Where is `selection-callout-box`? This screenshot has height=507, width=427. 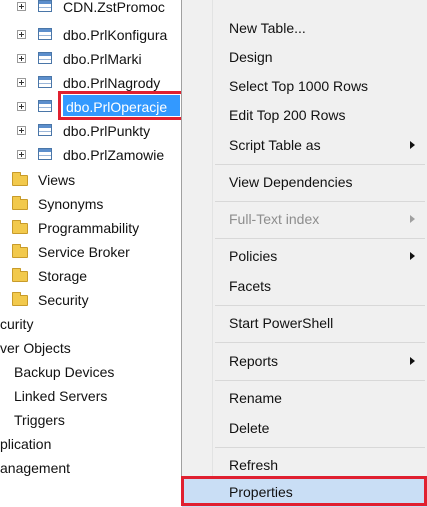 selection-callout-box is located at coordinates (120, 105).